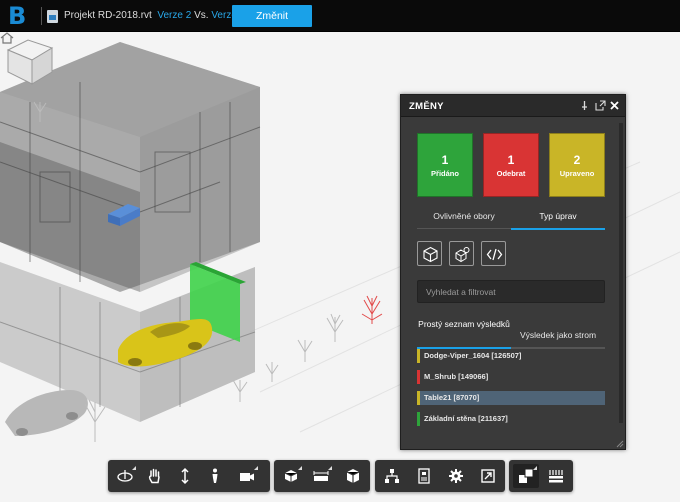  Describe the element at coordinates (577, 160) in the screenshot. I see `card-count: 2` at that location.